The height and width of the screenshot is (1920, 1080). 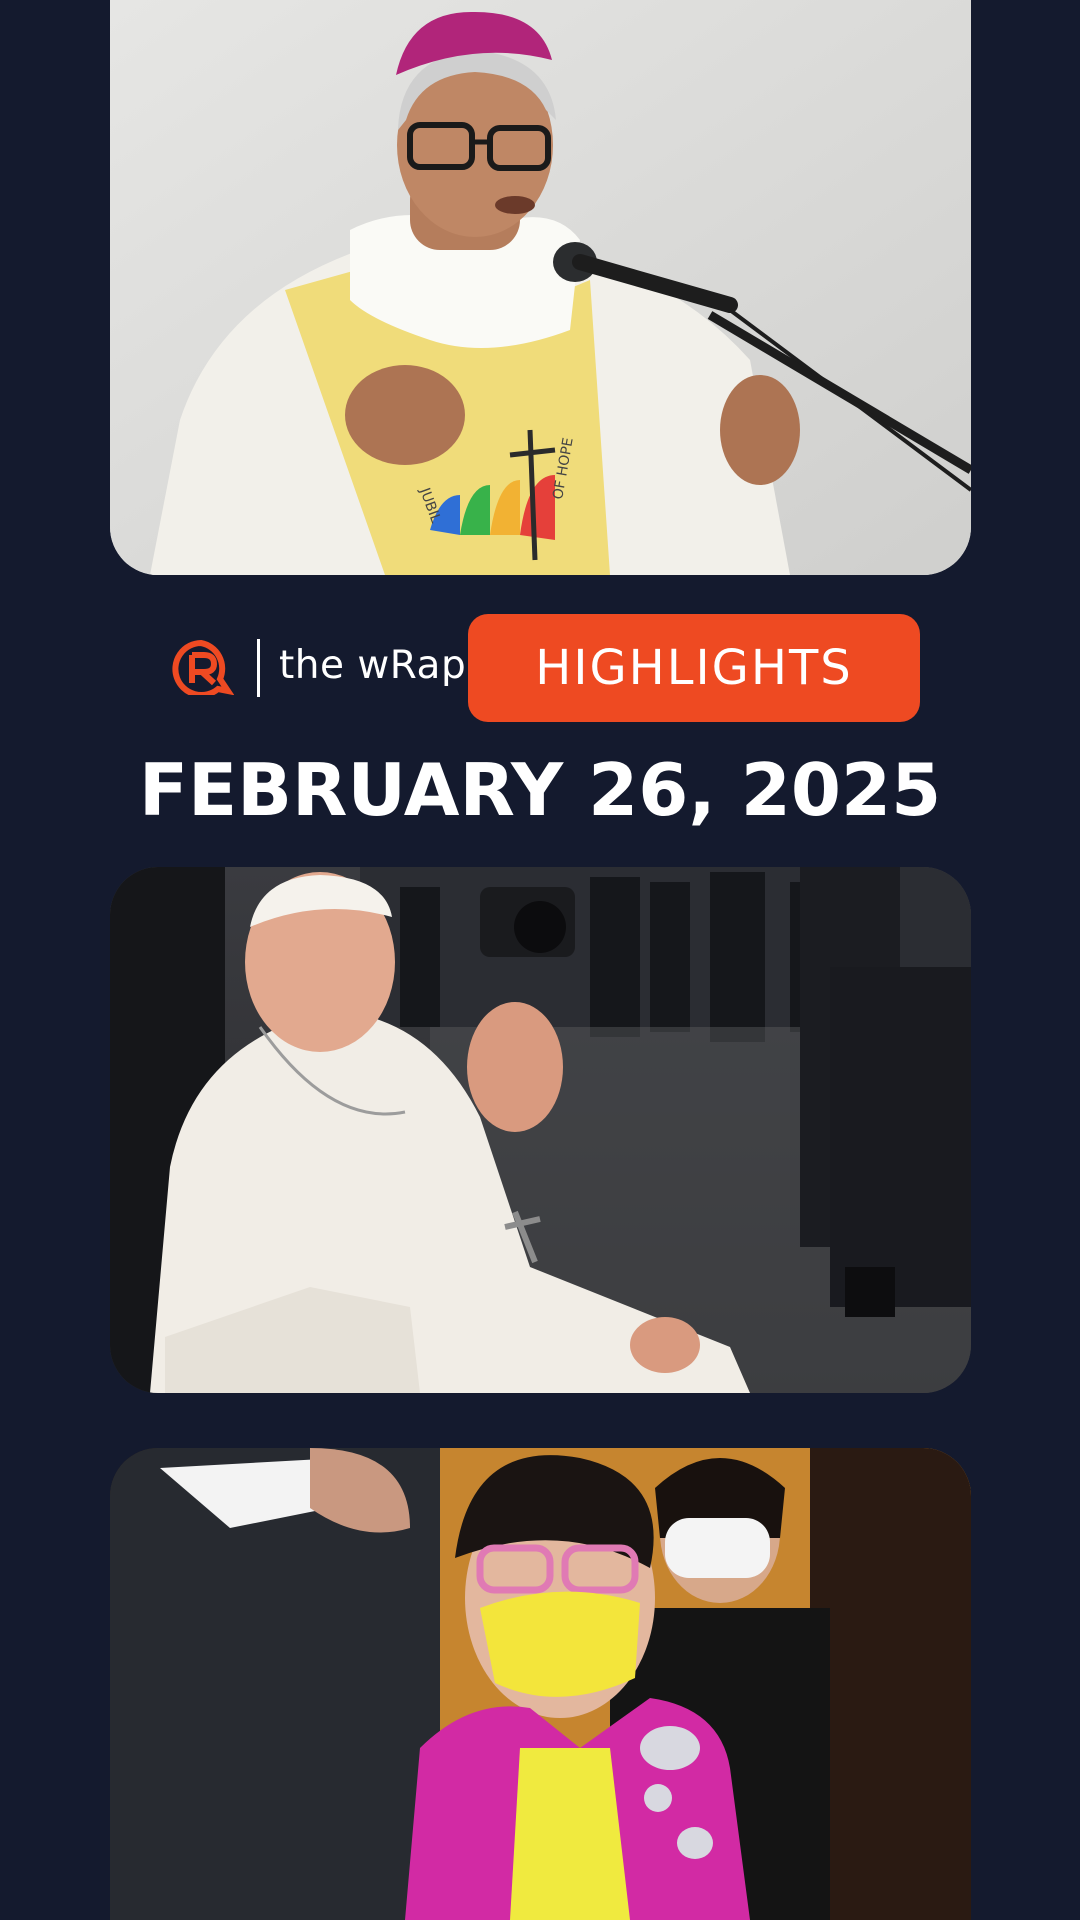 What do you see at coordinates (540, 790) in the screenshot?
I see `date-title: FEBRUARY 26, 2025` at bounding box center [540, 790].